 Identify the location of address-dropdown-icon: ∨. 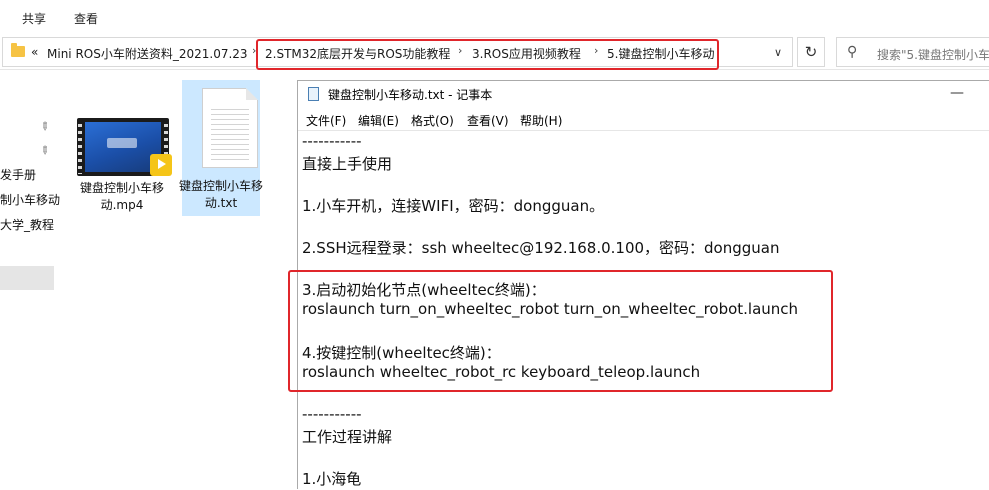
(778, 52).